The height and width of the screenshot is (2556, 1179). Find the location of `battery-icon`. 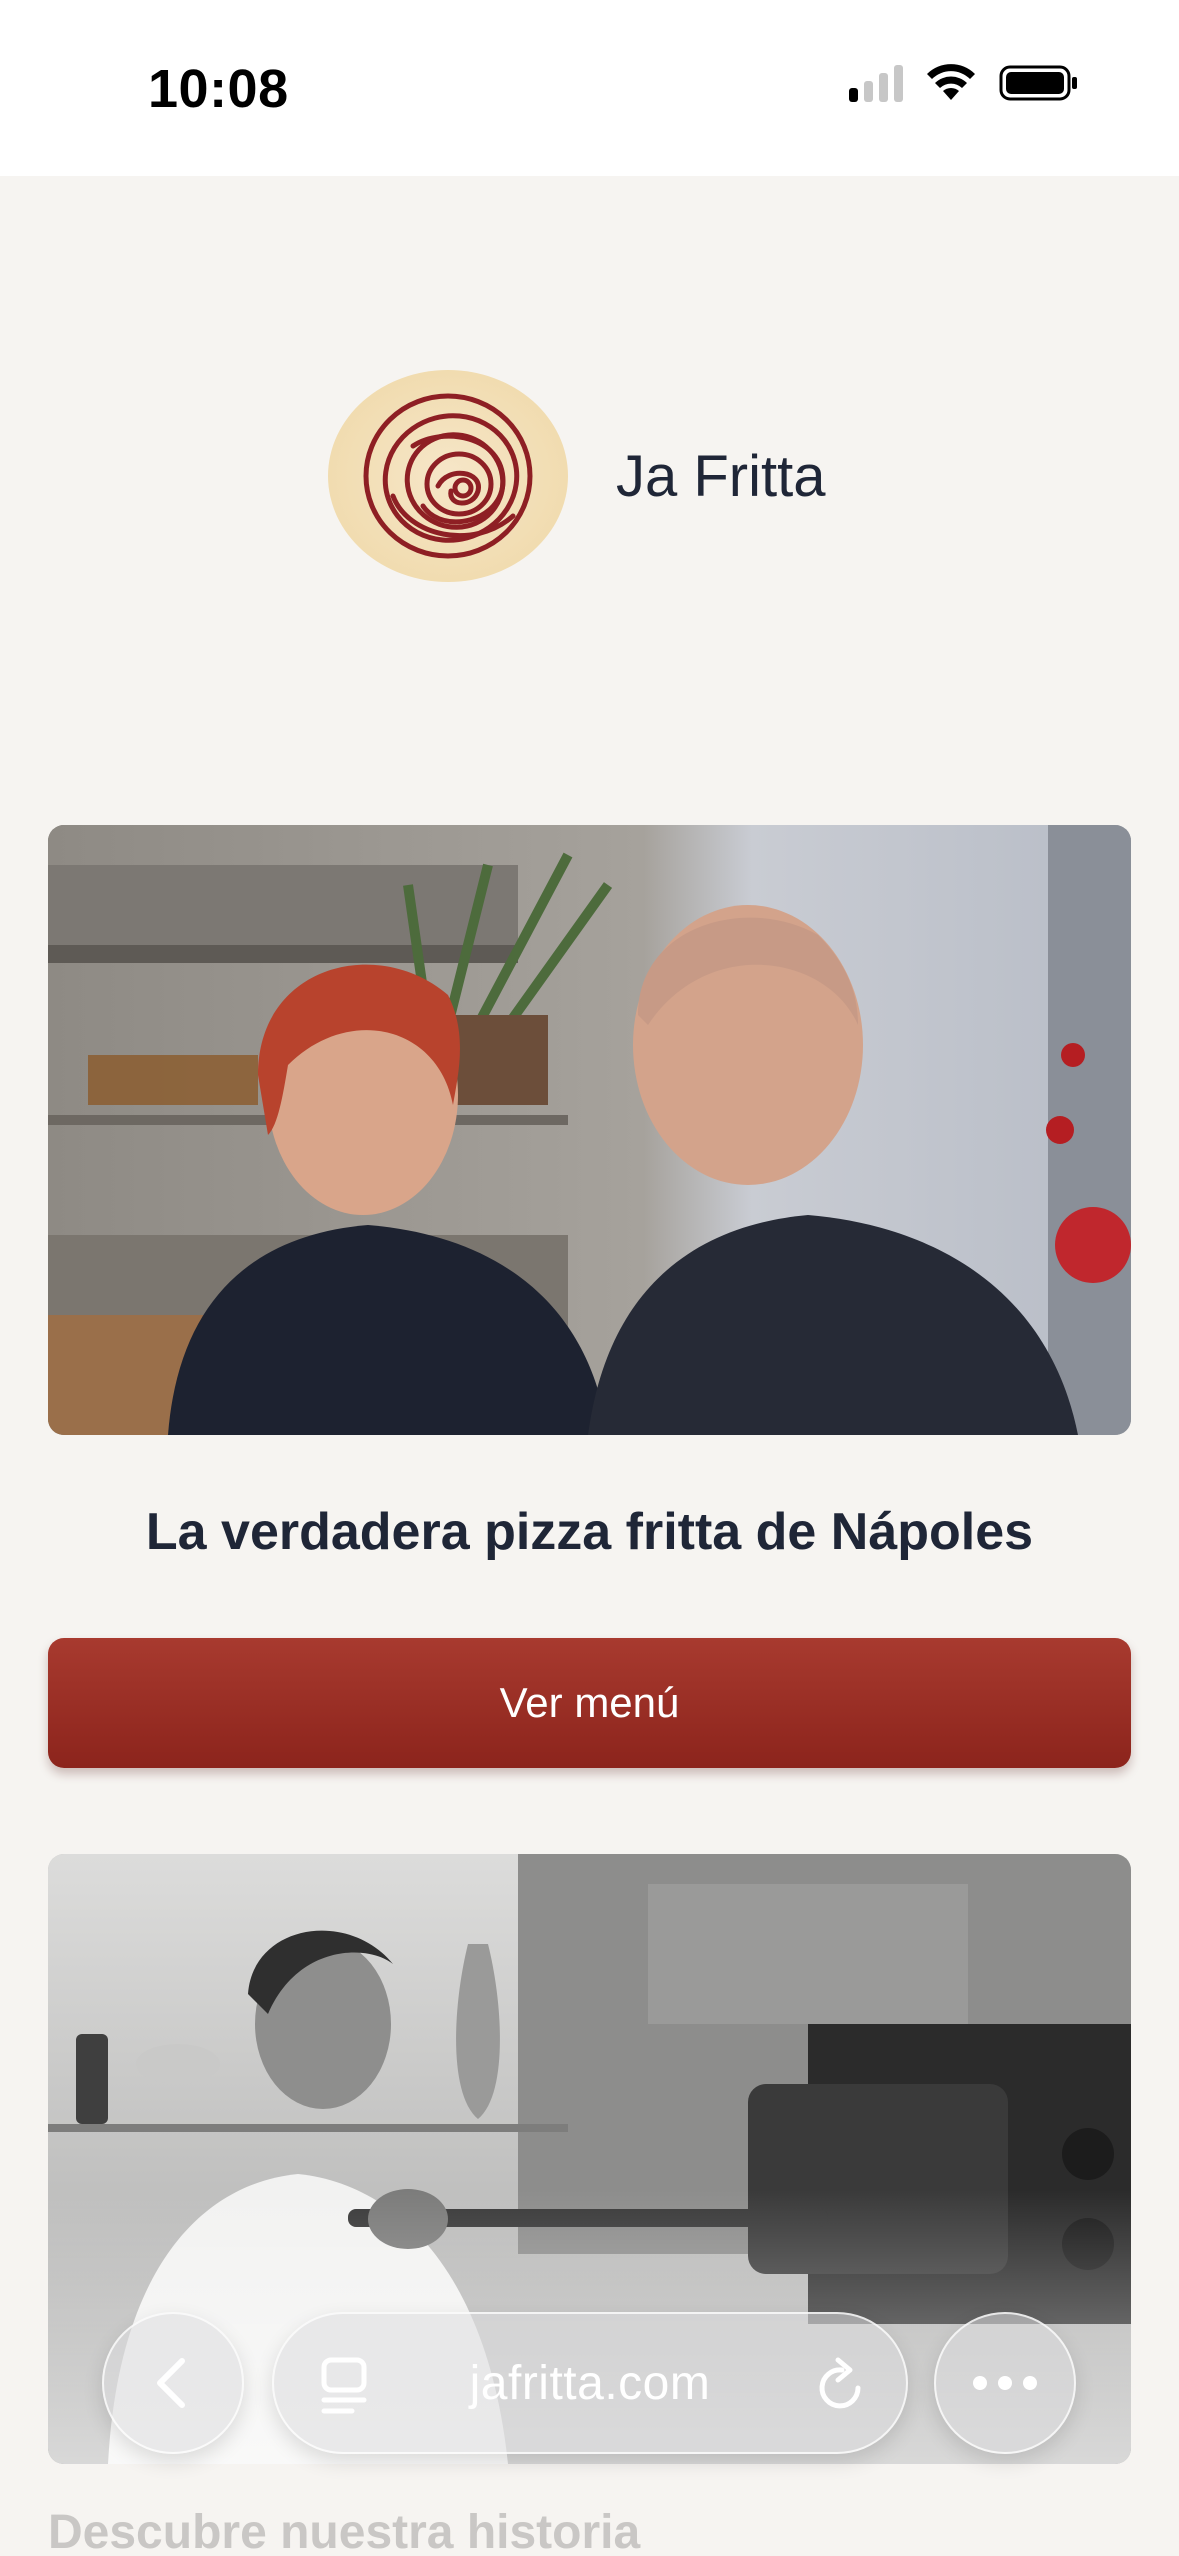

battery-icon is located at coordinates (1038, 83).